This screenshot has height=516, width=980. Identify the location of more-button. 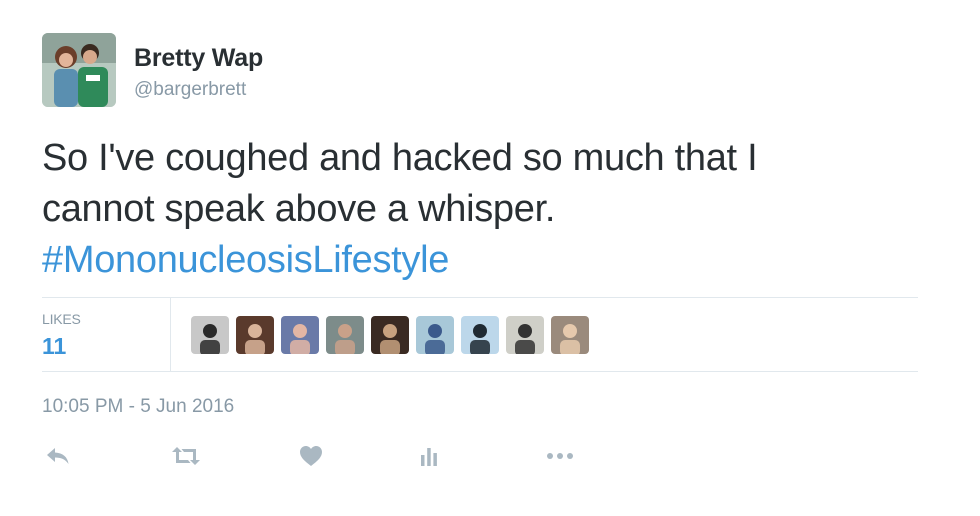
(560, 456).